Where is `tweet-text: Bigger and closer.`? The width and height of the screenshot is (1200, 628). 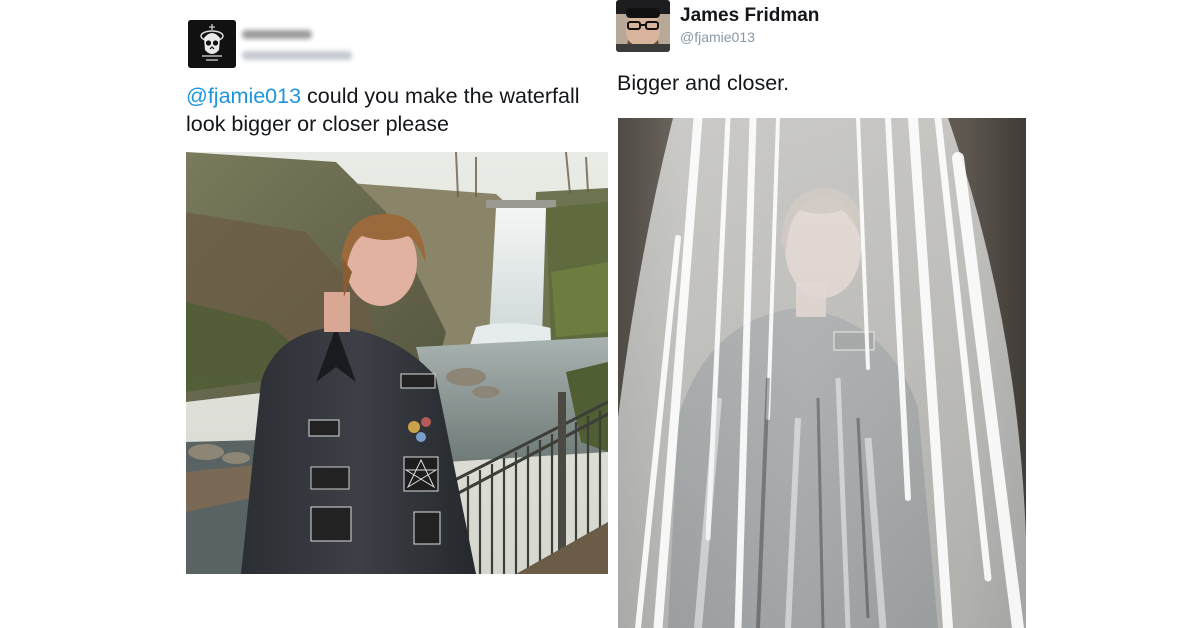
tweet-text: Bigger and closer. is located at coordinates (703, 83).